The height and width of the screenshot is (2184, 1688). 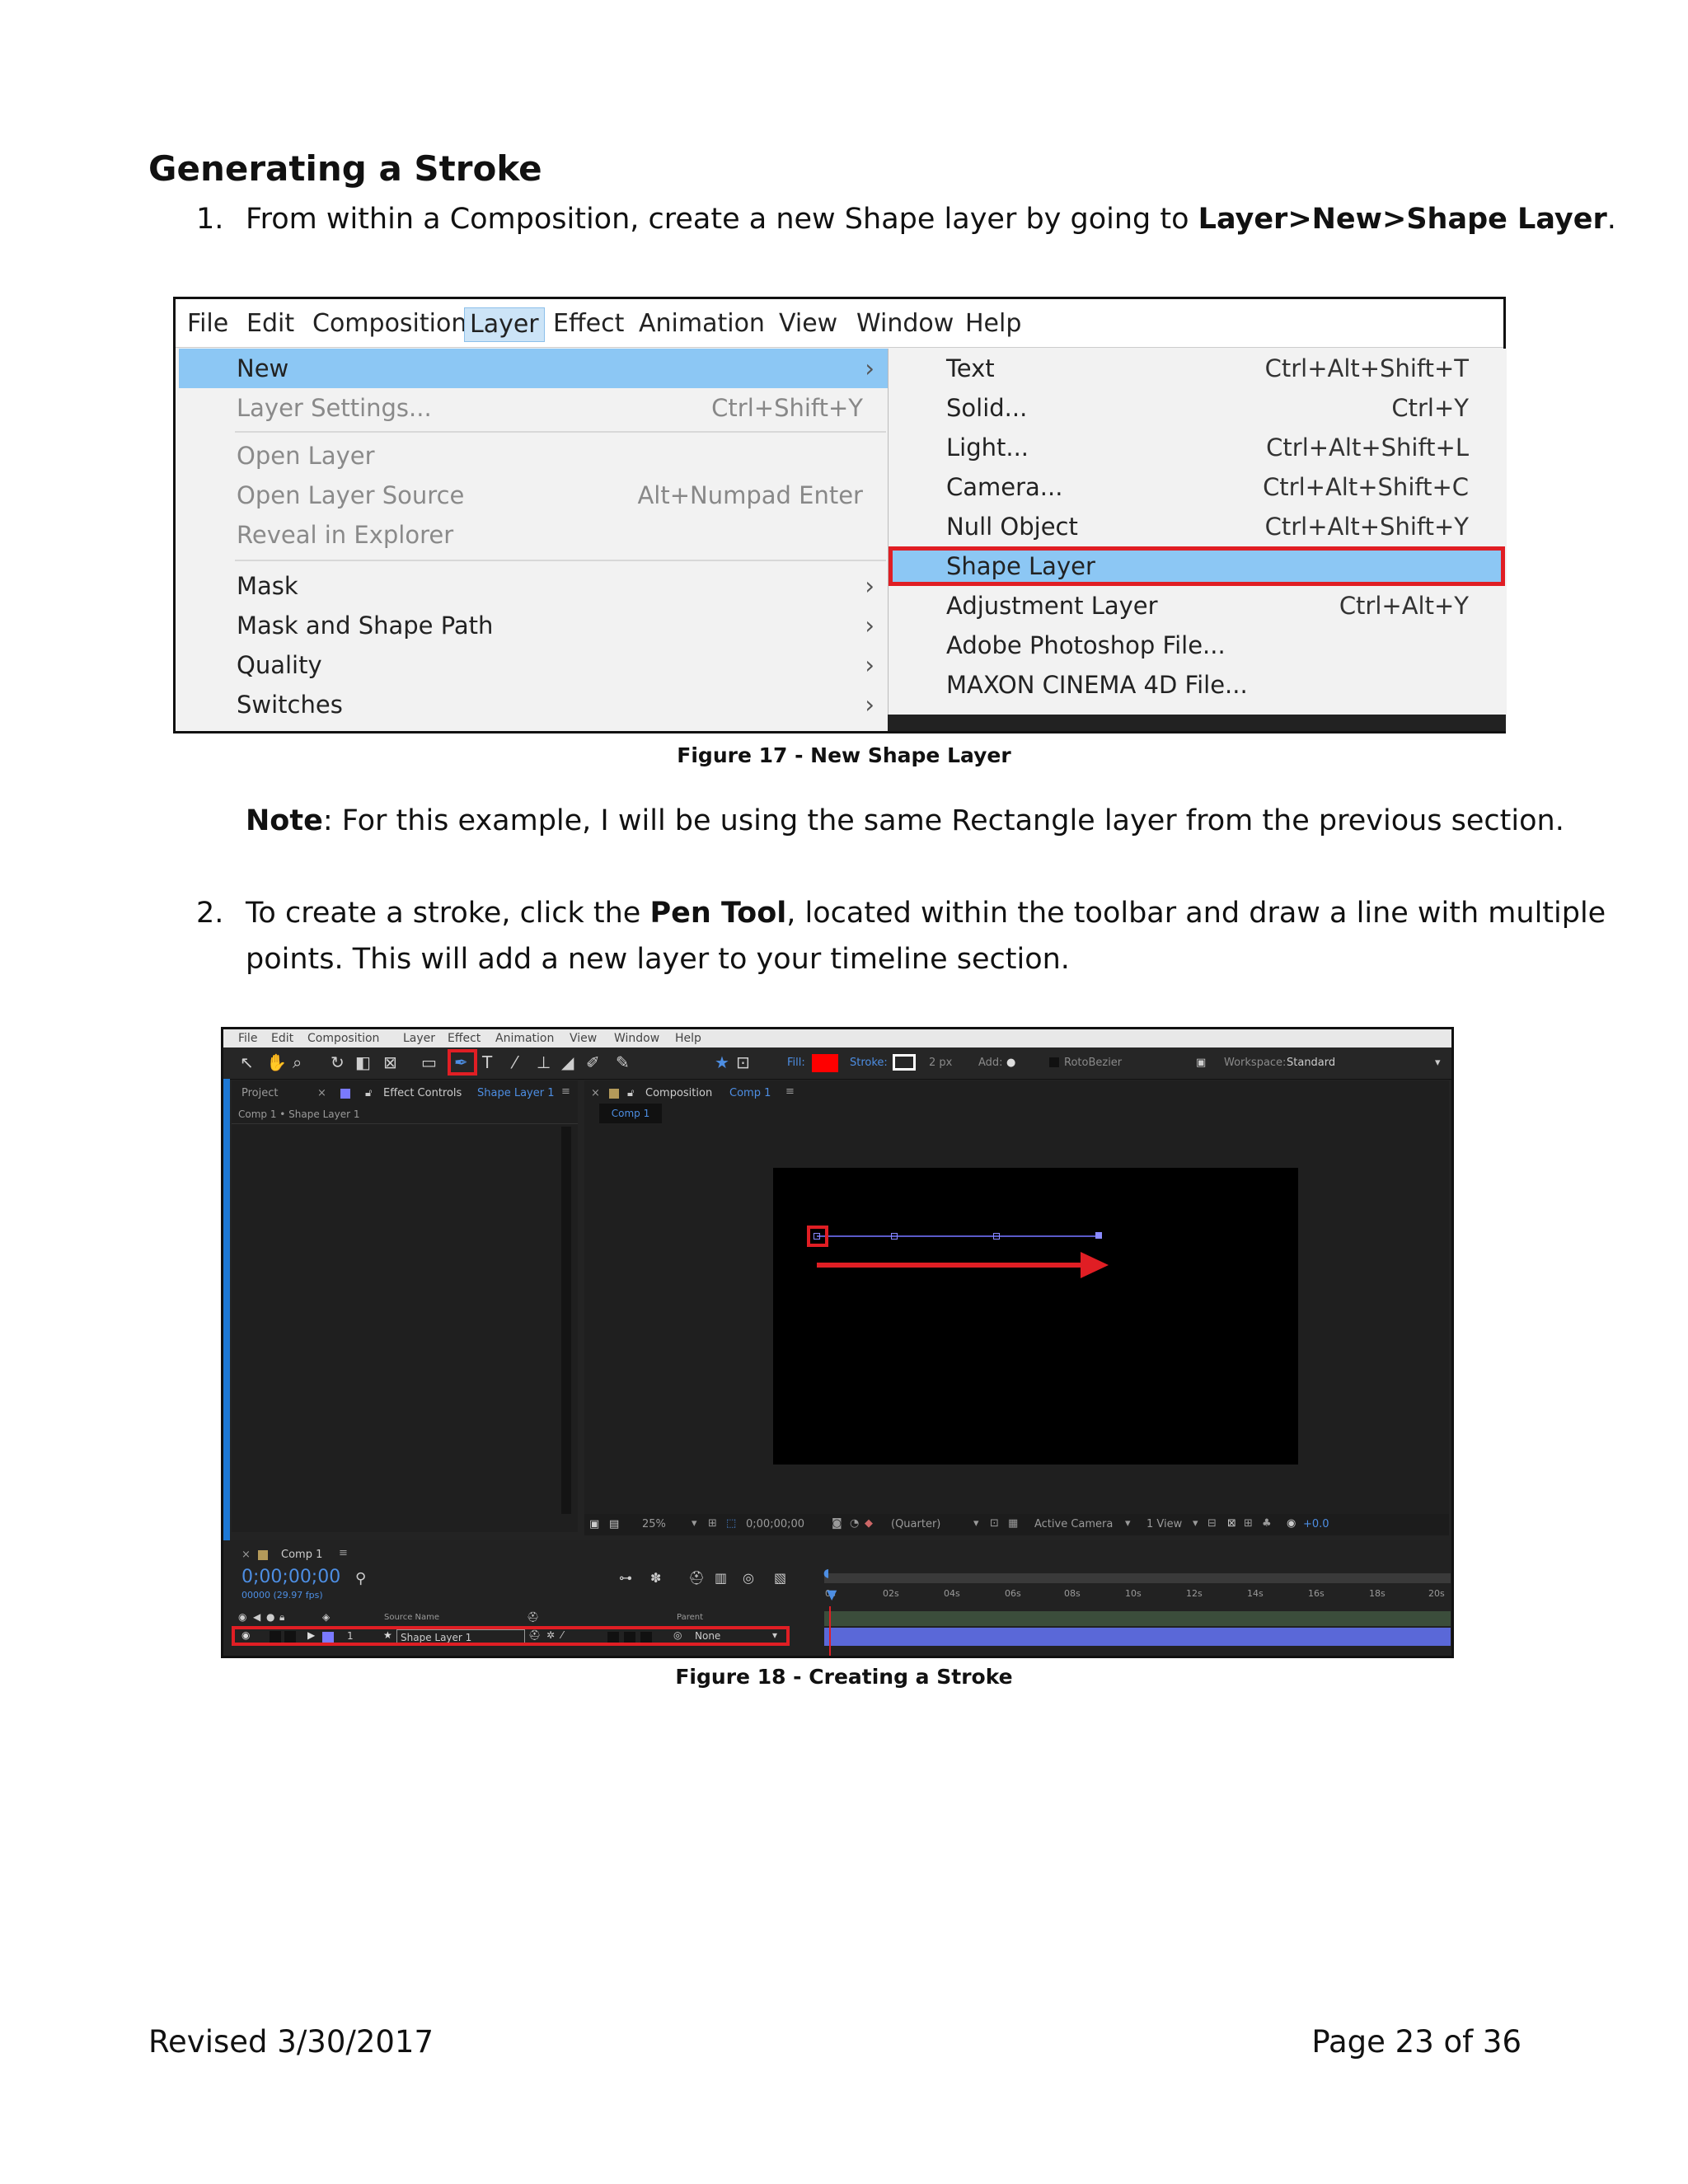 I want to click on composition-canvas, so click(x=1035, y=1316).